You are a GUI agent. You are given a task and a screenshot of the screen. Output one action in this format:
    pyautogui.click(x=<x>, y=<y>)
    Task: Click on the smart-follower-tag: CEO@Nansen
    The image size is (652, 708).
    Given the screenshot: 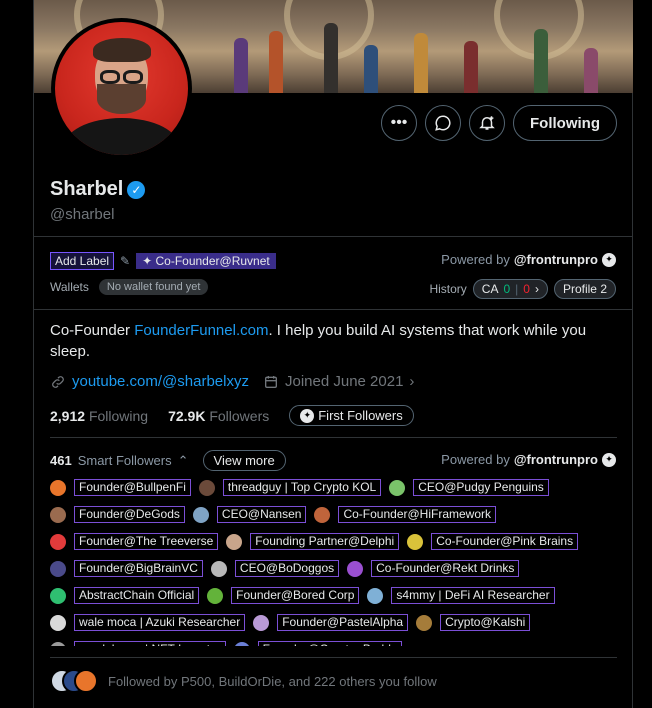 What is the action you would take?
    pyautogui.click(x=261, y=514)
    